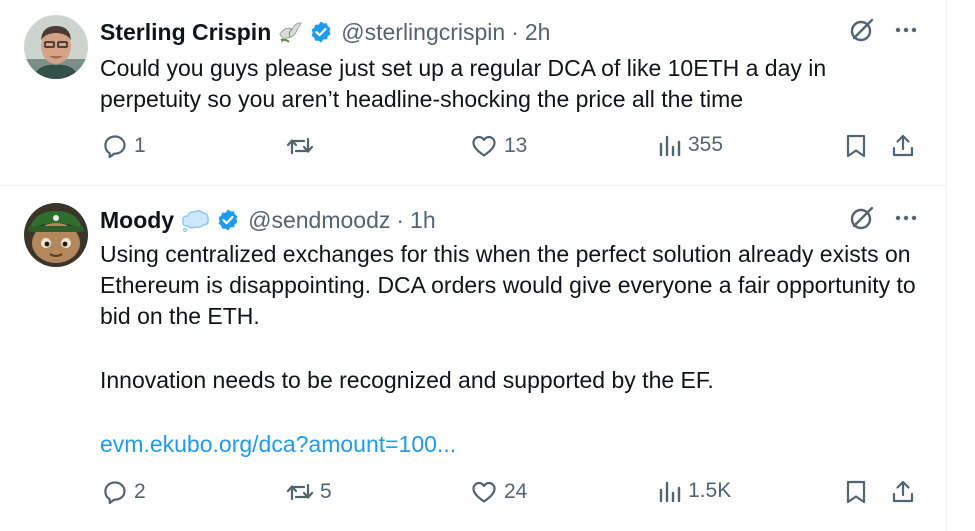 Image resolution: width=975 pixels, height=531 pixels. I want to click on timestamp: 2h, so click(538, 32).